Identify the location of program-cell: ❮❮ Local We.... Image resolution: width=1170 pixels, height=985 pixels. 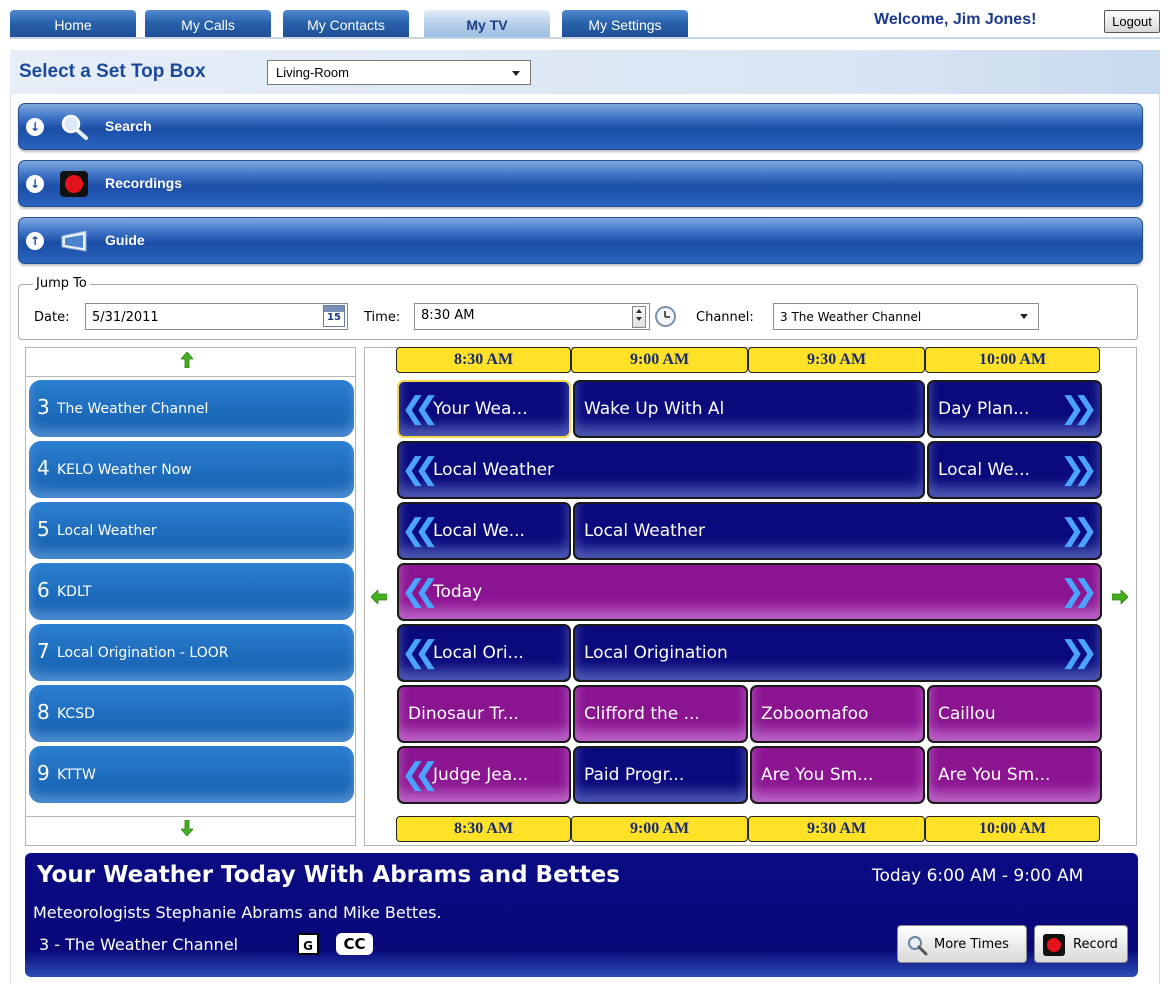
(484, 531).